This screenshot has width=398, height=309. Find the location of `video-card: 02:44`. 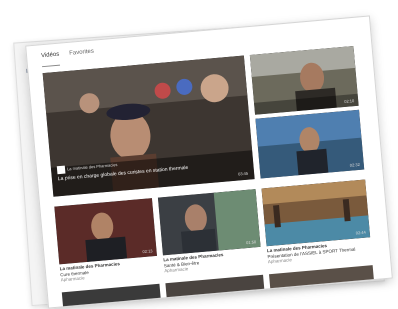

video-card: 02:44 is located at coordinates (316, 213).